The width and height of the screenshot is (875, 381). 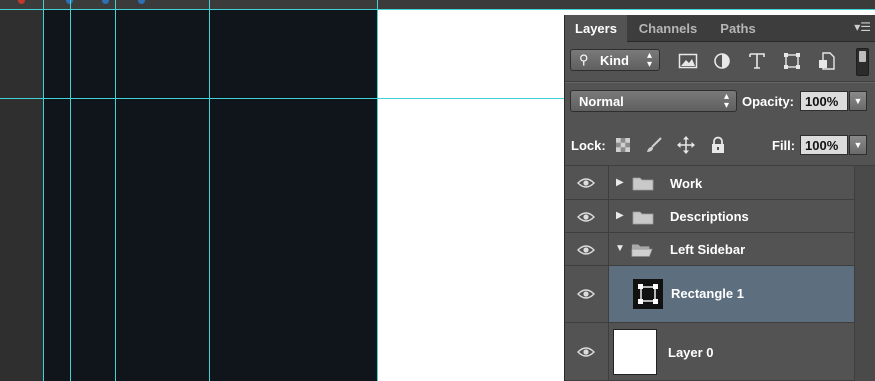 I want to click on layer-row-work: ▶ Work, so click(x=709, y=183).